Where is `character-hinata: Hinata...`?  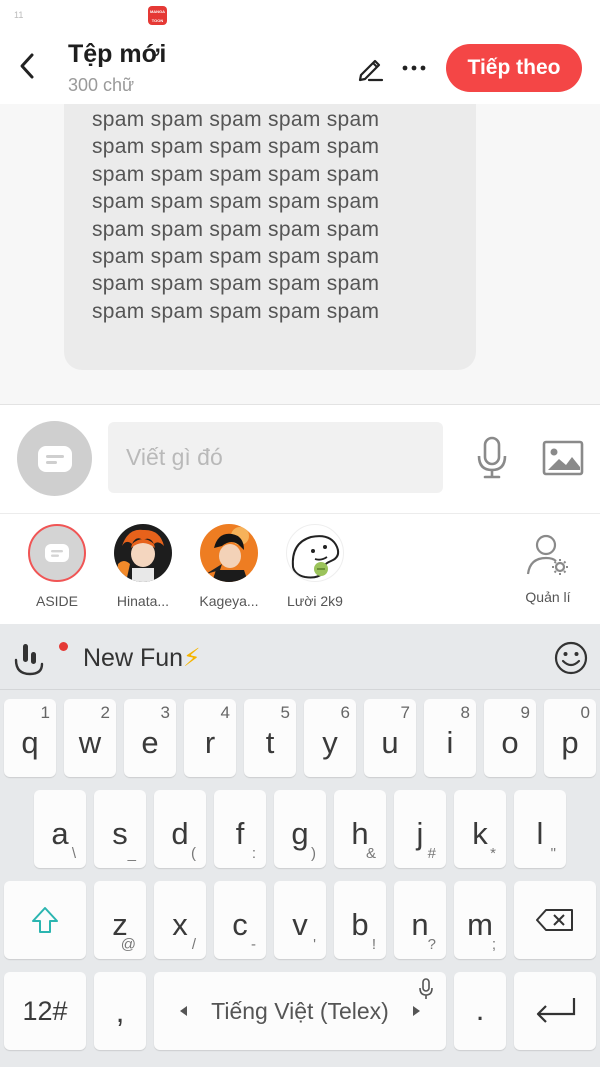 character-hinata: Hinata... is located at coordinates (143, 566).